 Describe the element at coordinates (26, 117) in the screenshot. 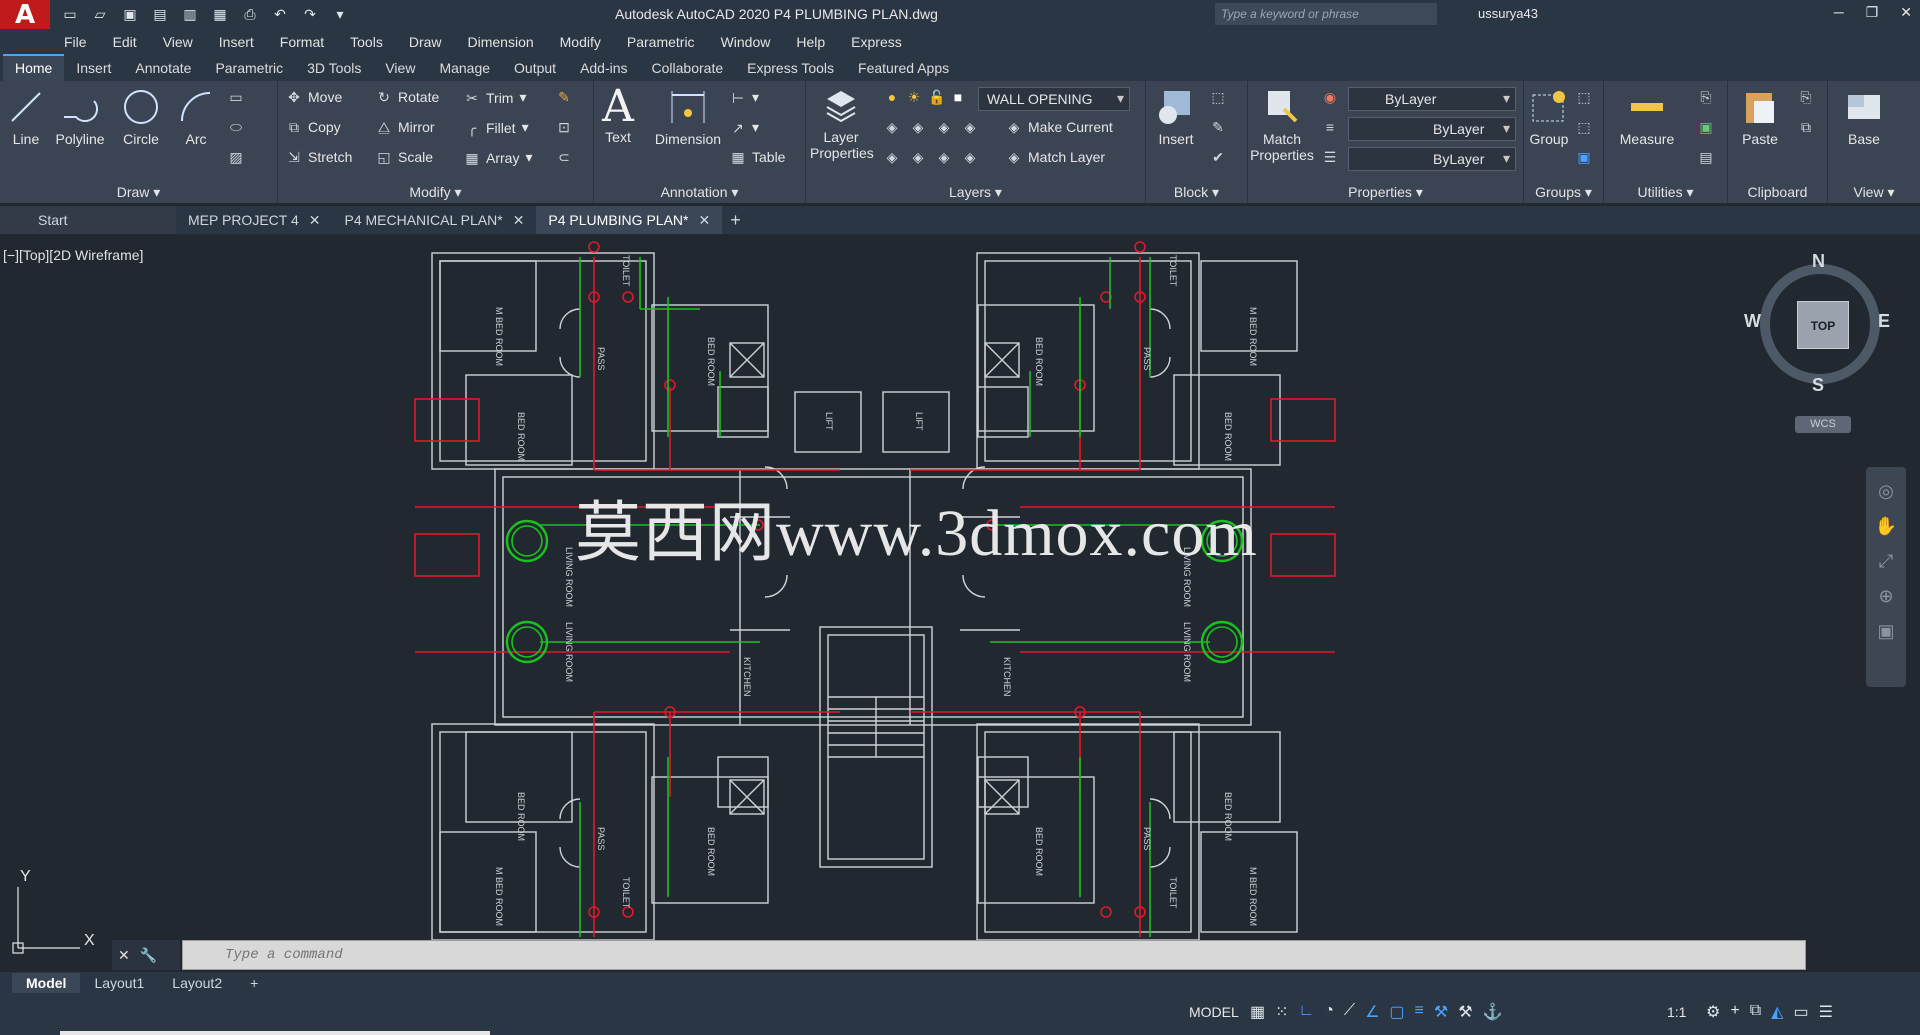

I see `line-button: Line` at that location.